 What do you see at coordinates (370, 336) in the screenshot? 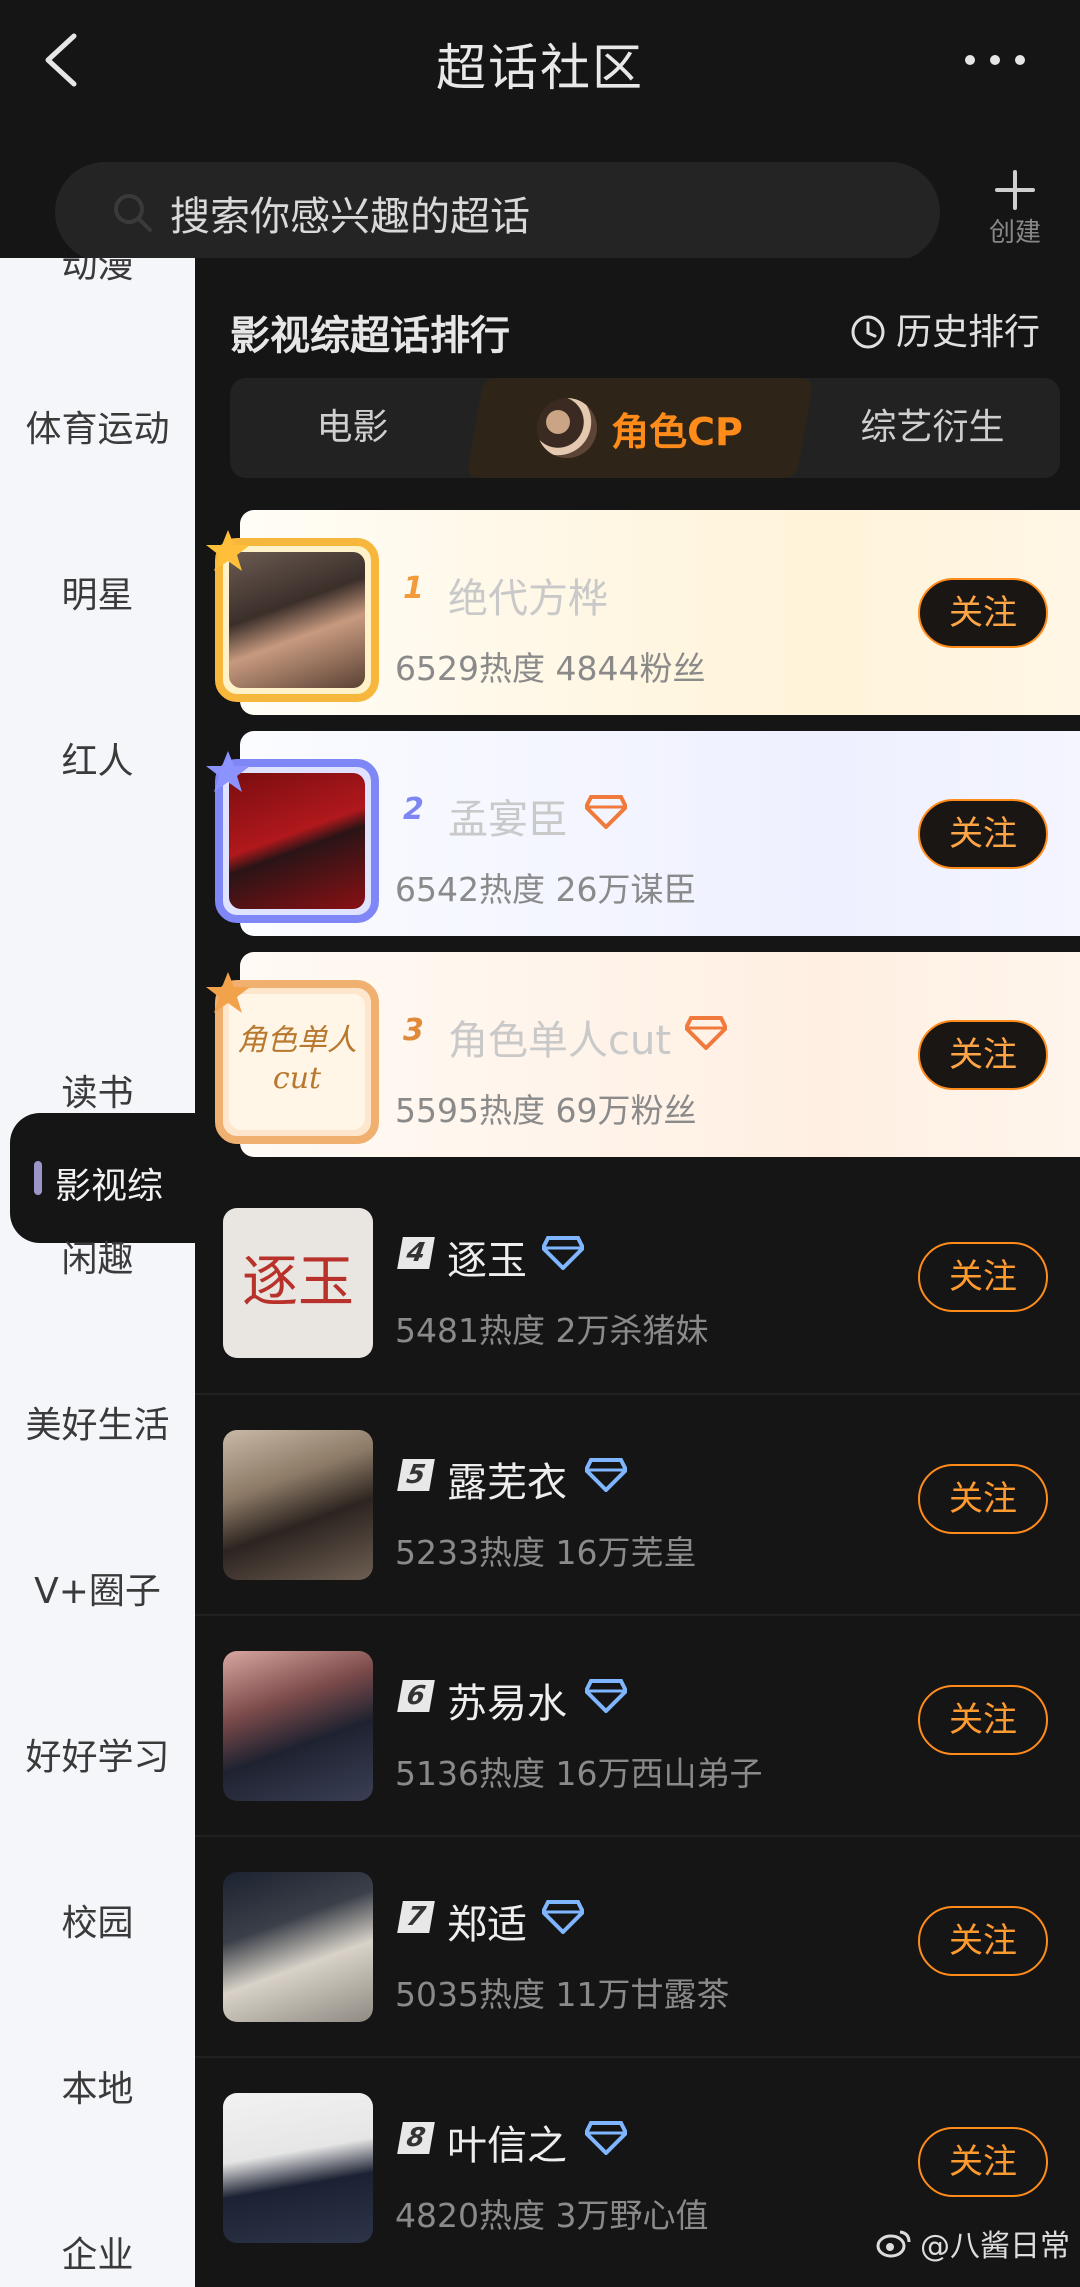
I see `section-title: 影视综超话排行` at bounding box center [370, 336].